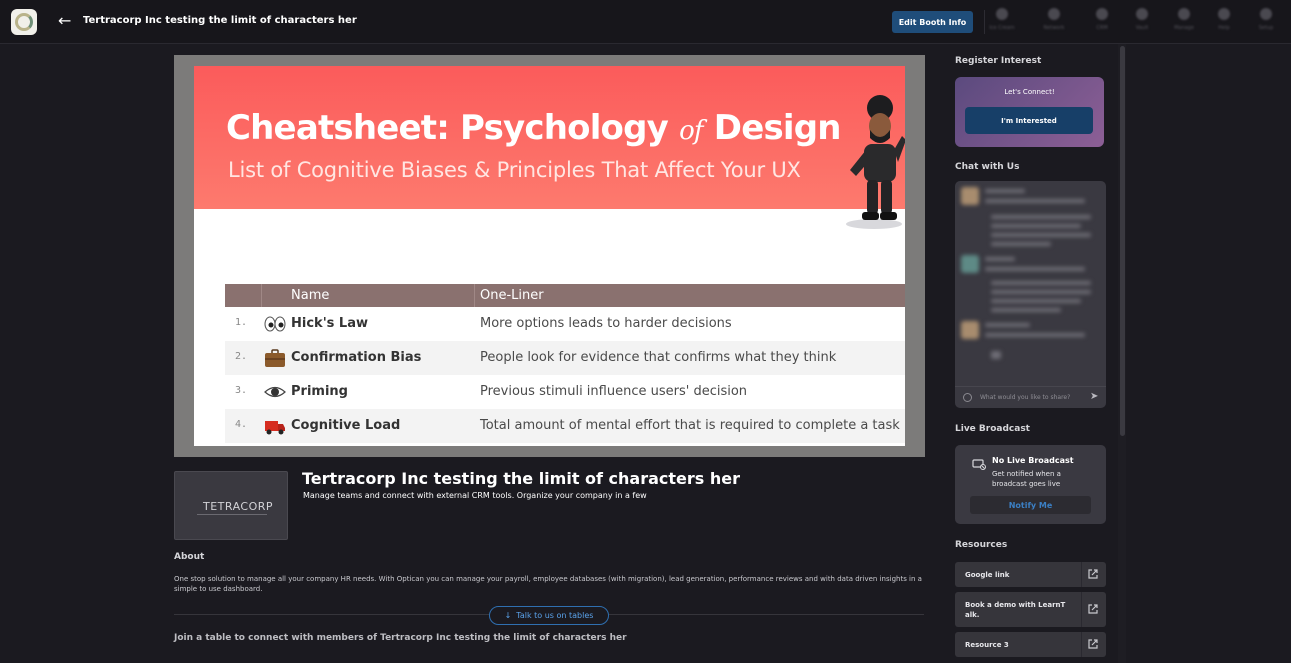  Describe the element at coordinates (508, 615) in the screenshot. I see `arrow-down-icon: ↓` at that location.